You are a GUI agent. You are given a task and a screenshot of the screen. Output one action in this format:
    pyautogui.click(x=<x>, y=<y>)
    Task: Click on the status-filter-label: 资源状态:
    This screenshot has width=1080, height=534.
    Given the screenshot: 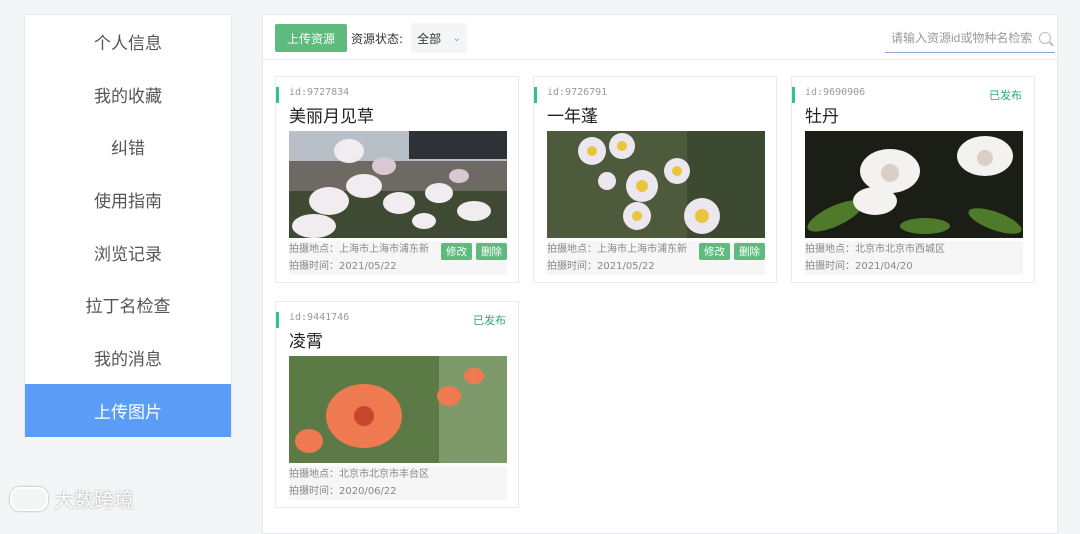 What is the action you would take?
    pyautogui.click(x=377, y=38)
    